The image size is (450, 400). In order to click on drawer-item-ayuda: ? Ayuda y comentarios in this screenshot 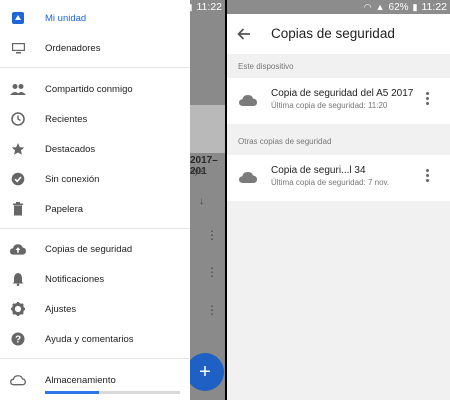, I will do `click(95, 339)`.